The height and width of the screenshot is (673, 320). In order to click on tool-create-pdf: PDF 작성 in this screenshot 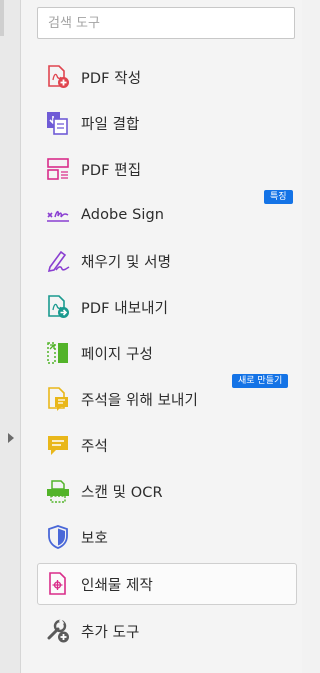, I will do `click(161, 77)`.